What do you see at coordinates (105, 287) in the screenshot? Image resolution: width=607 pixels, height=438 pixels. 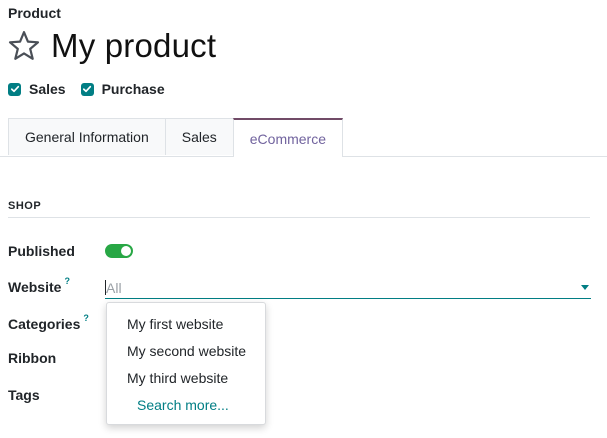 I see `text-cursor` at bounding box center [105, 287].